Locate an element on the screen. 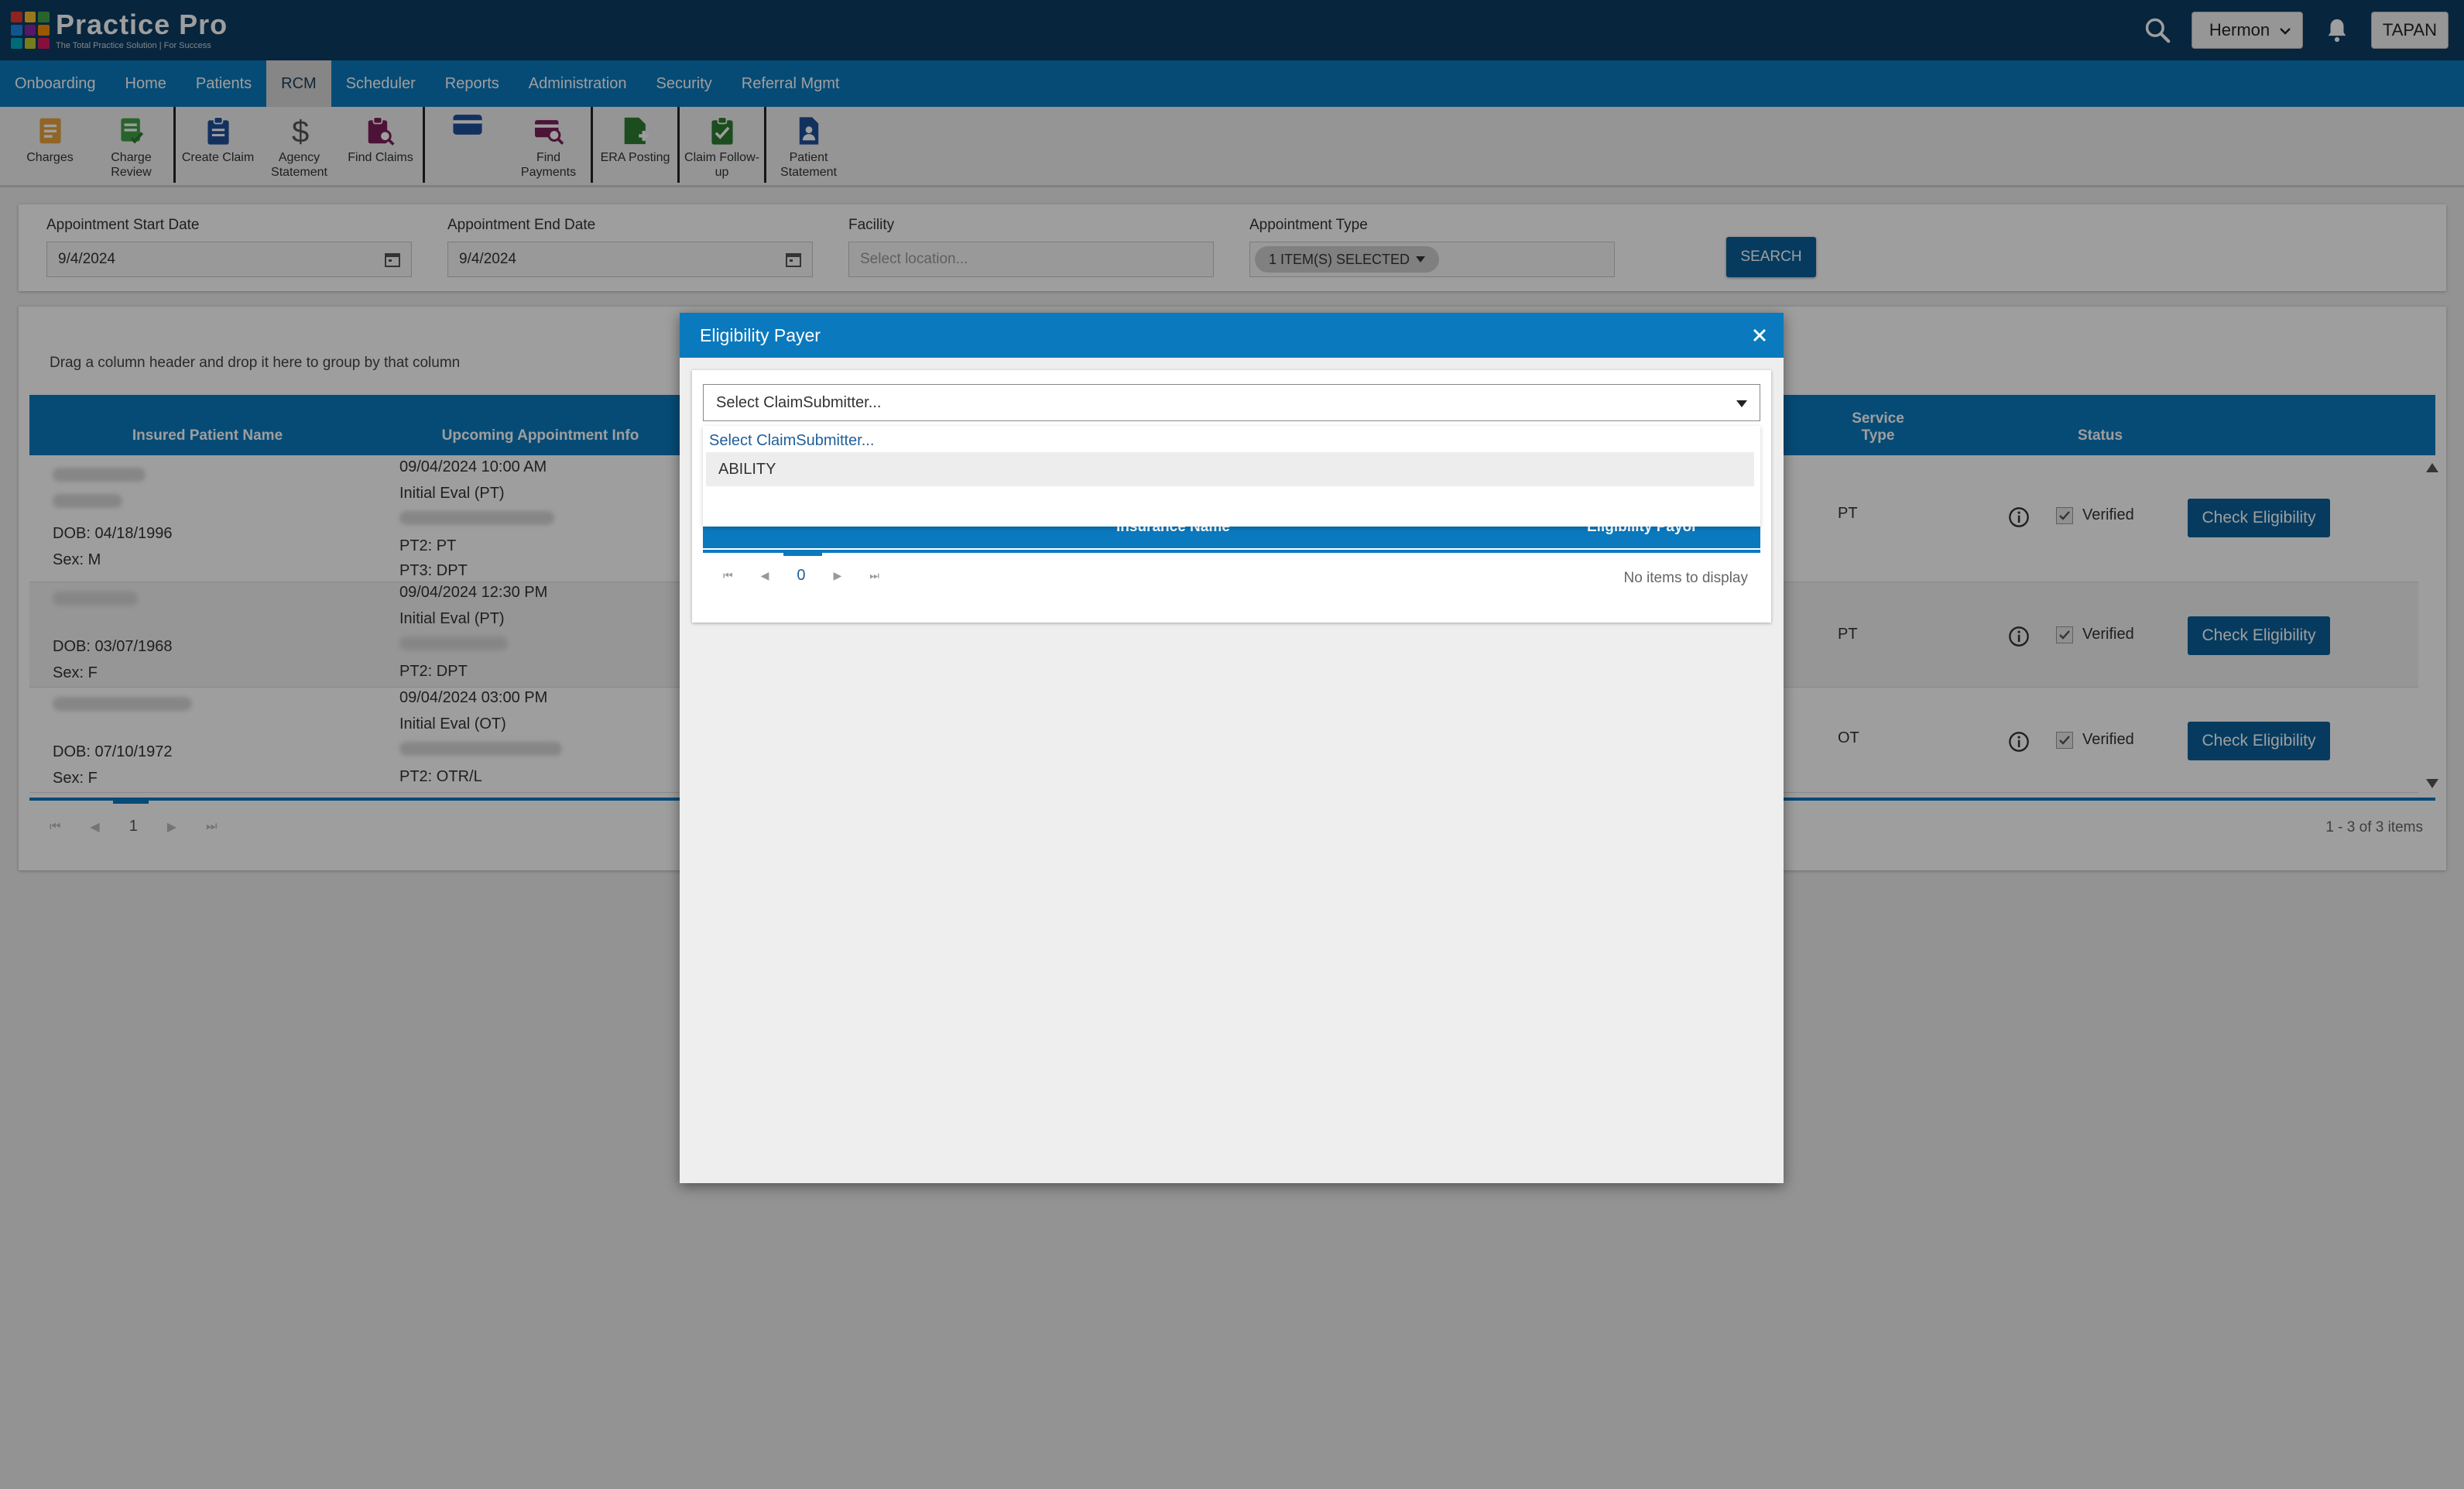  first-page-icon: ⏮ is located at coordinates (728, 575).